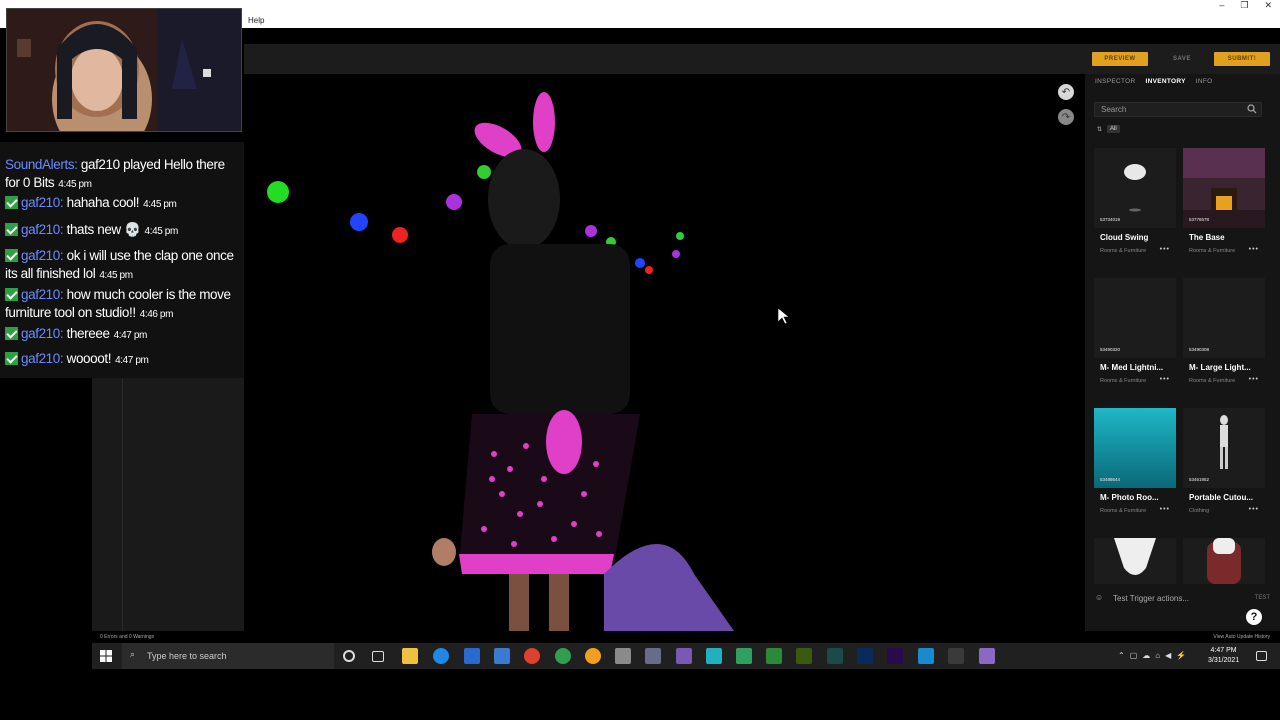 The image size is (1280, 720). I want to click on status-history: View Auto Update History, so click(1241, 637).